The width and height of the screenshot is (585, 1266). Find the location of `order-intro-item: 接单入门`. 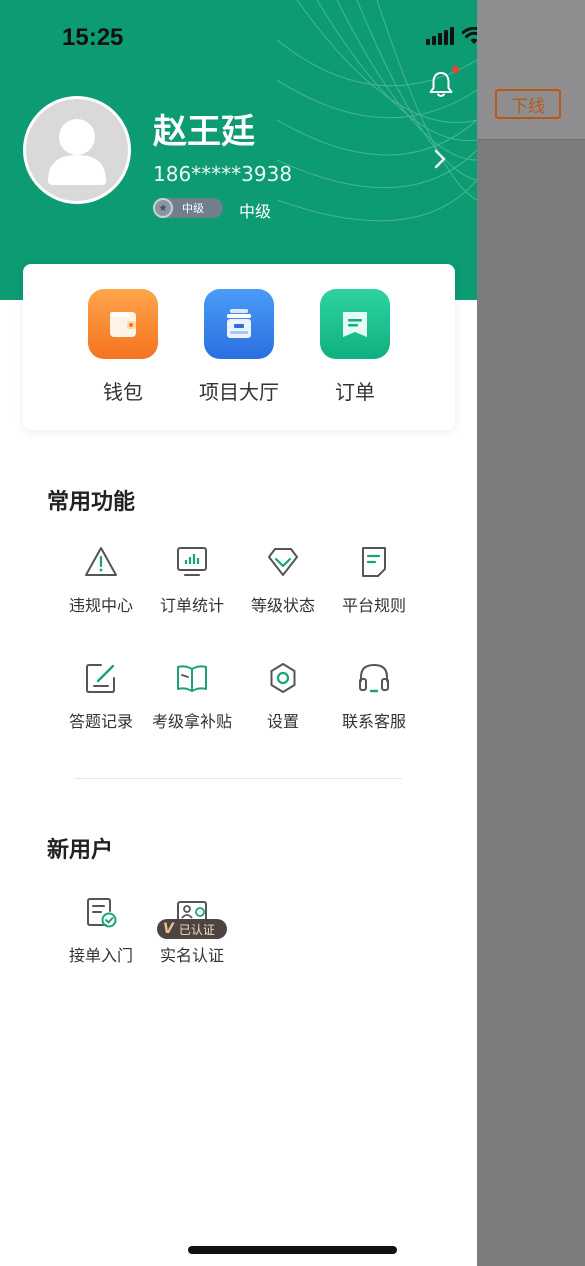

order-intro-item: 接单入门 is located at coordinates (101, 930).